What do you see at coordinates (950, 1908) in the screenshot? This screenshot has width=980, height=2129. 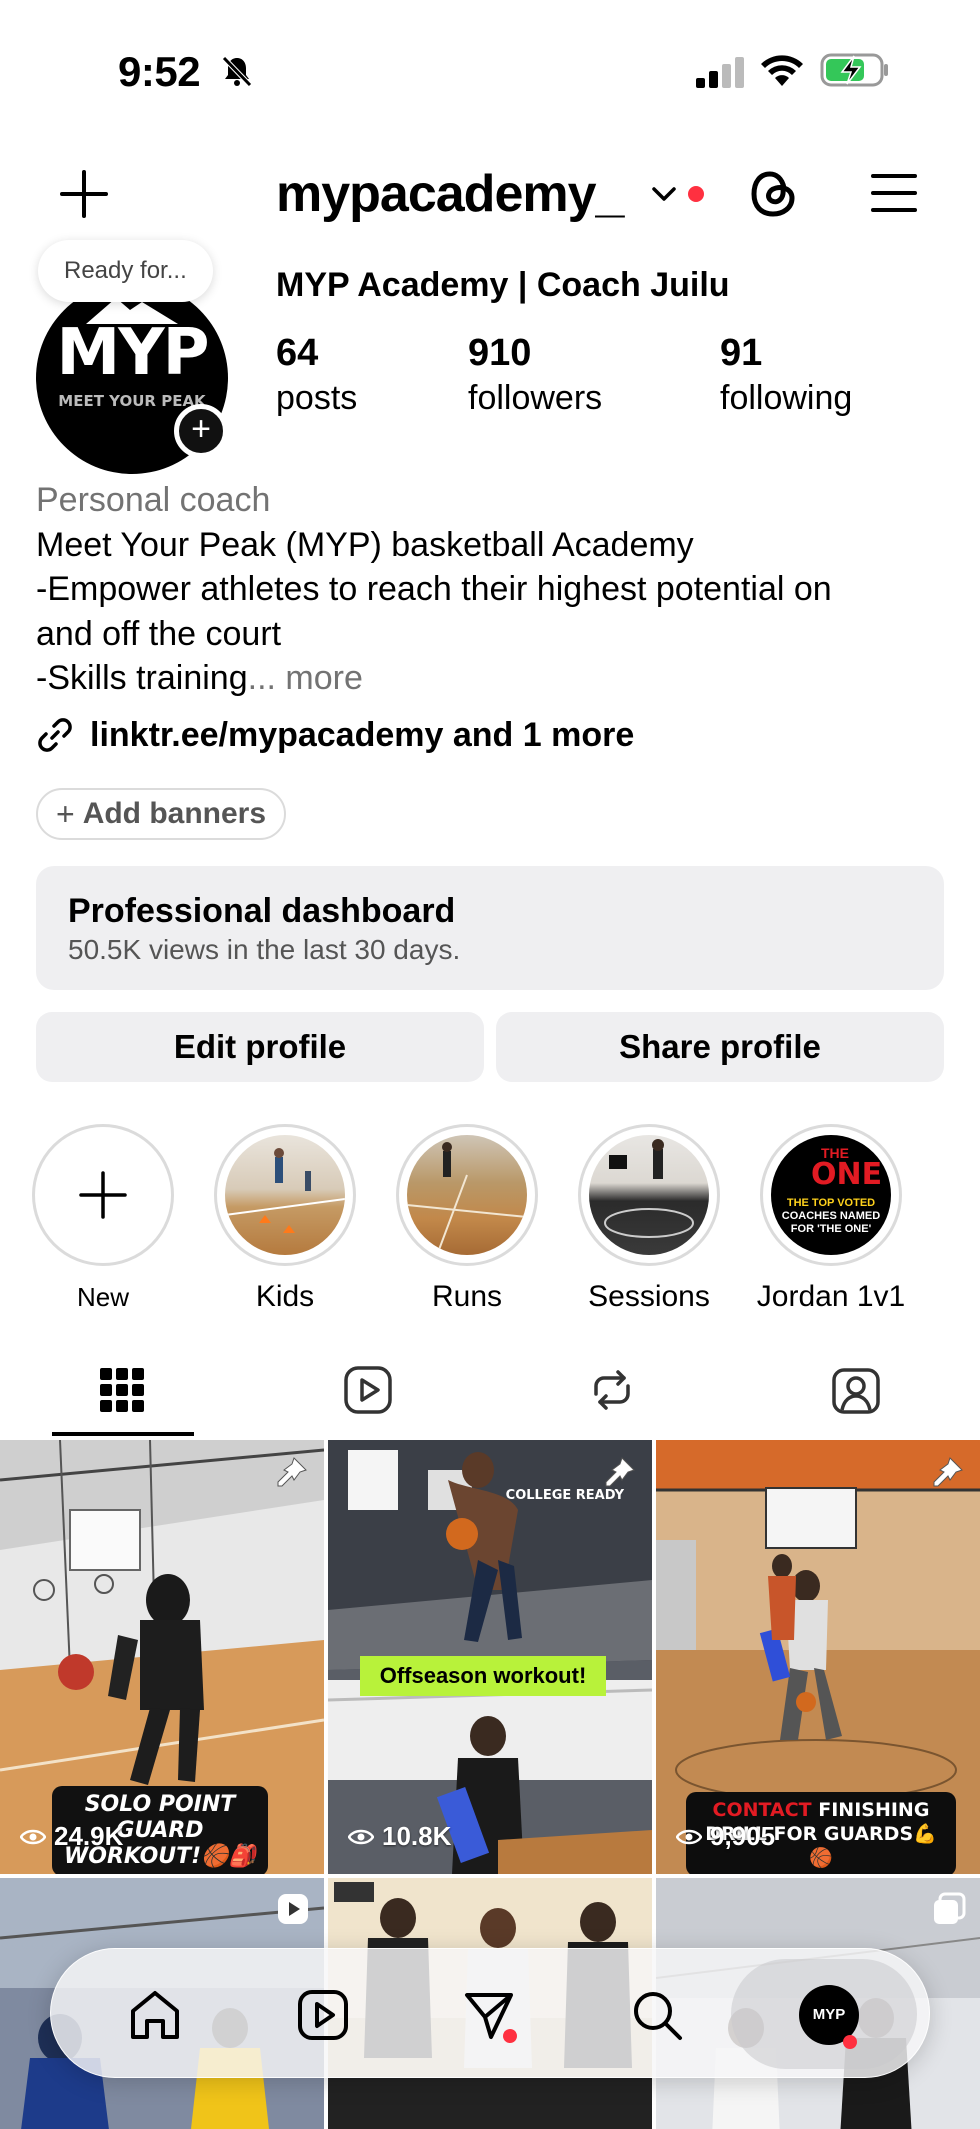 I see `multi-photo-icon` at bounding box center [950, 1908].